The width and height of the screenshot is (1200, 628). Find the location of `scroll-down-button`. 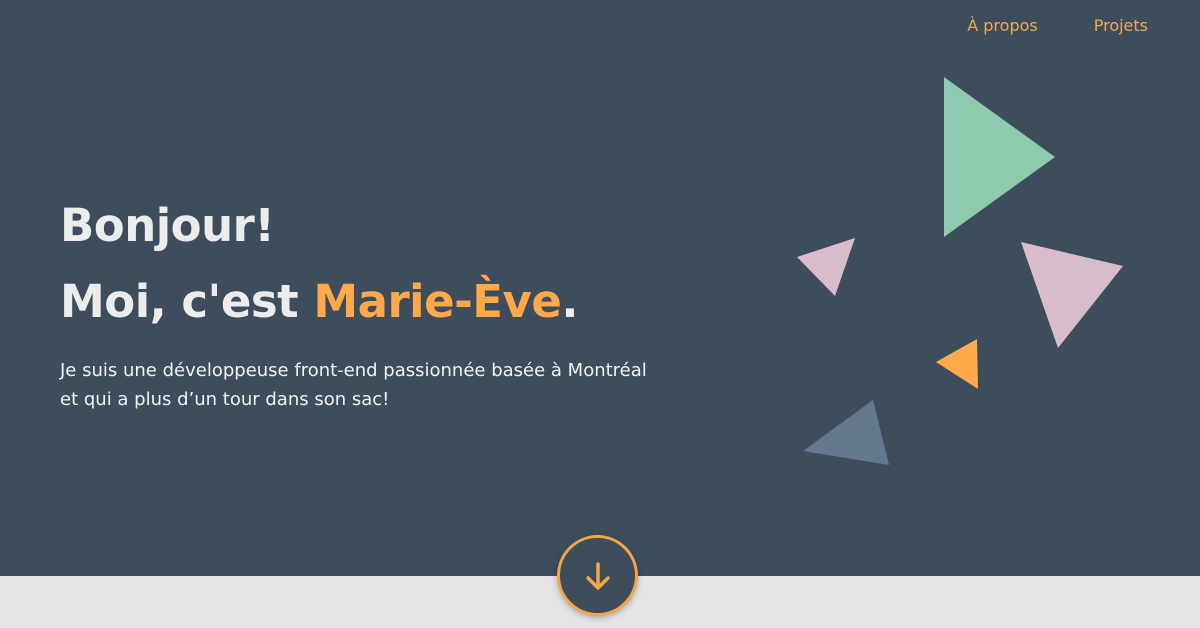

scroll-down-button is located at coordinates (597, 575).